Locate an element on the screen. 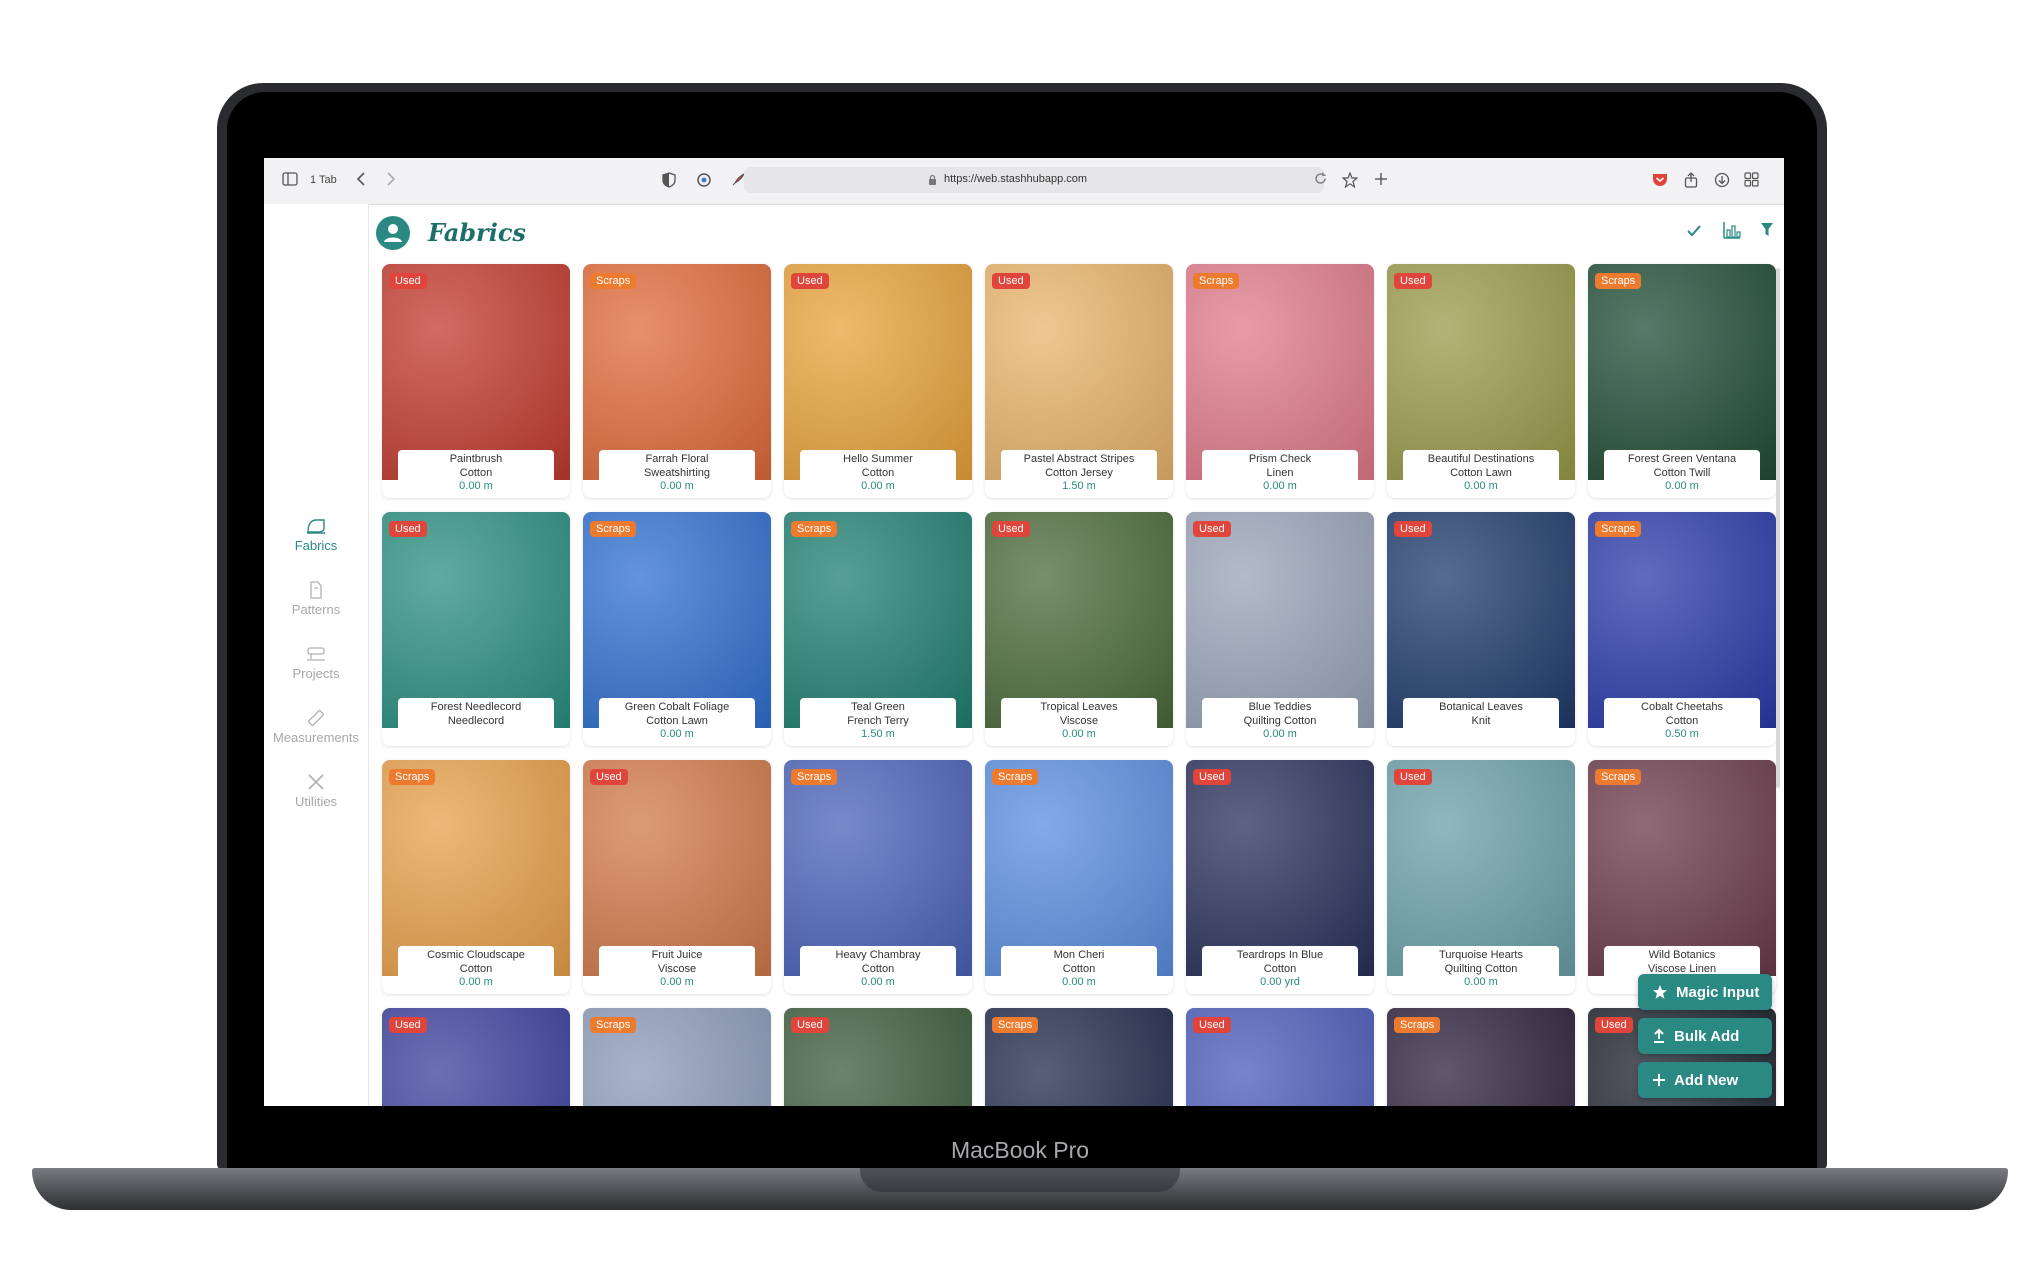 This screenshot has height=1261, width=2040. fabric-card: Used Teardrops In Blue Cotton 0.00 yrd is located at coordinates (1280, 877).